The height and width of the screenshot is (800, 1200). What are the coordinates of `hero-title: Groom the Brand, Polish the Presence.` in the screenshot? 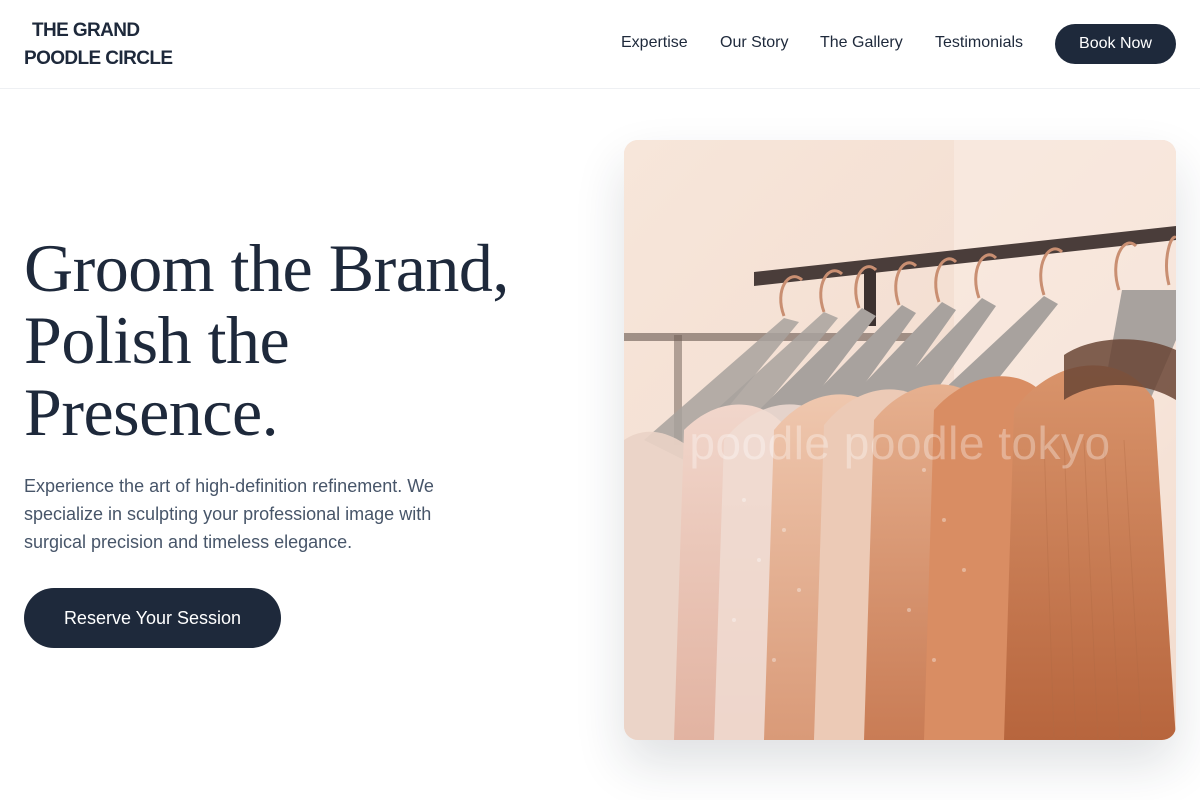 It's located at (304, 340).